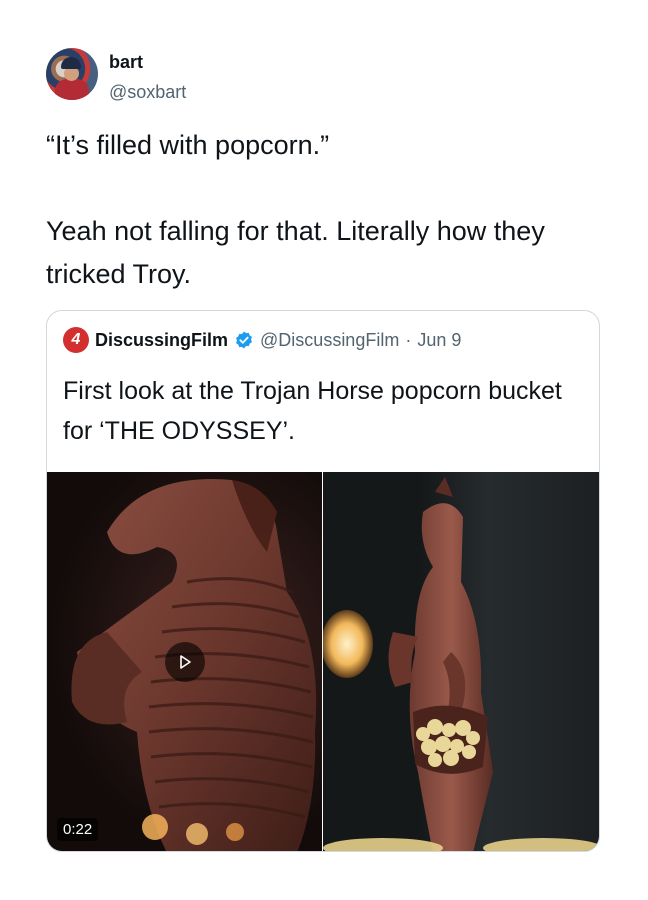  I want to click on play-button, so click(185, 662).